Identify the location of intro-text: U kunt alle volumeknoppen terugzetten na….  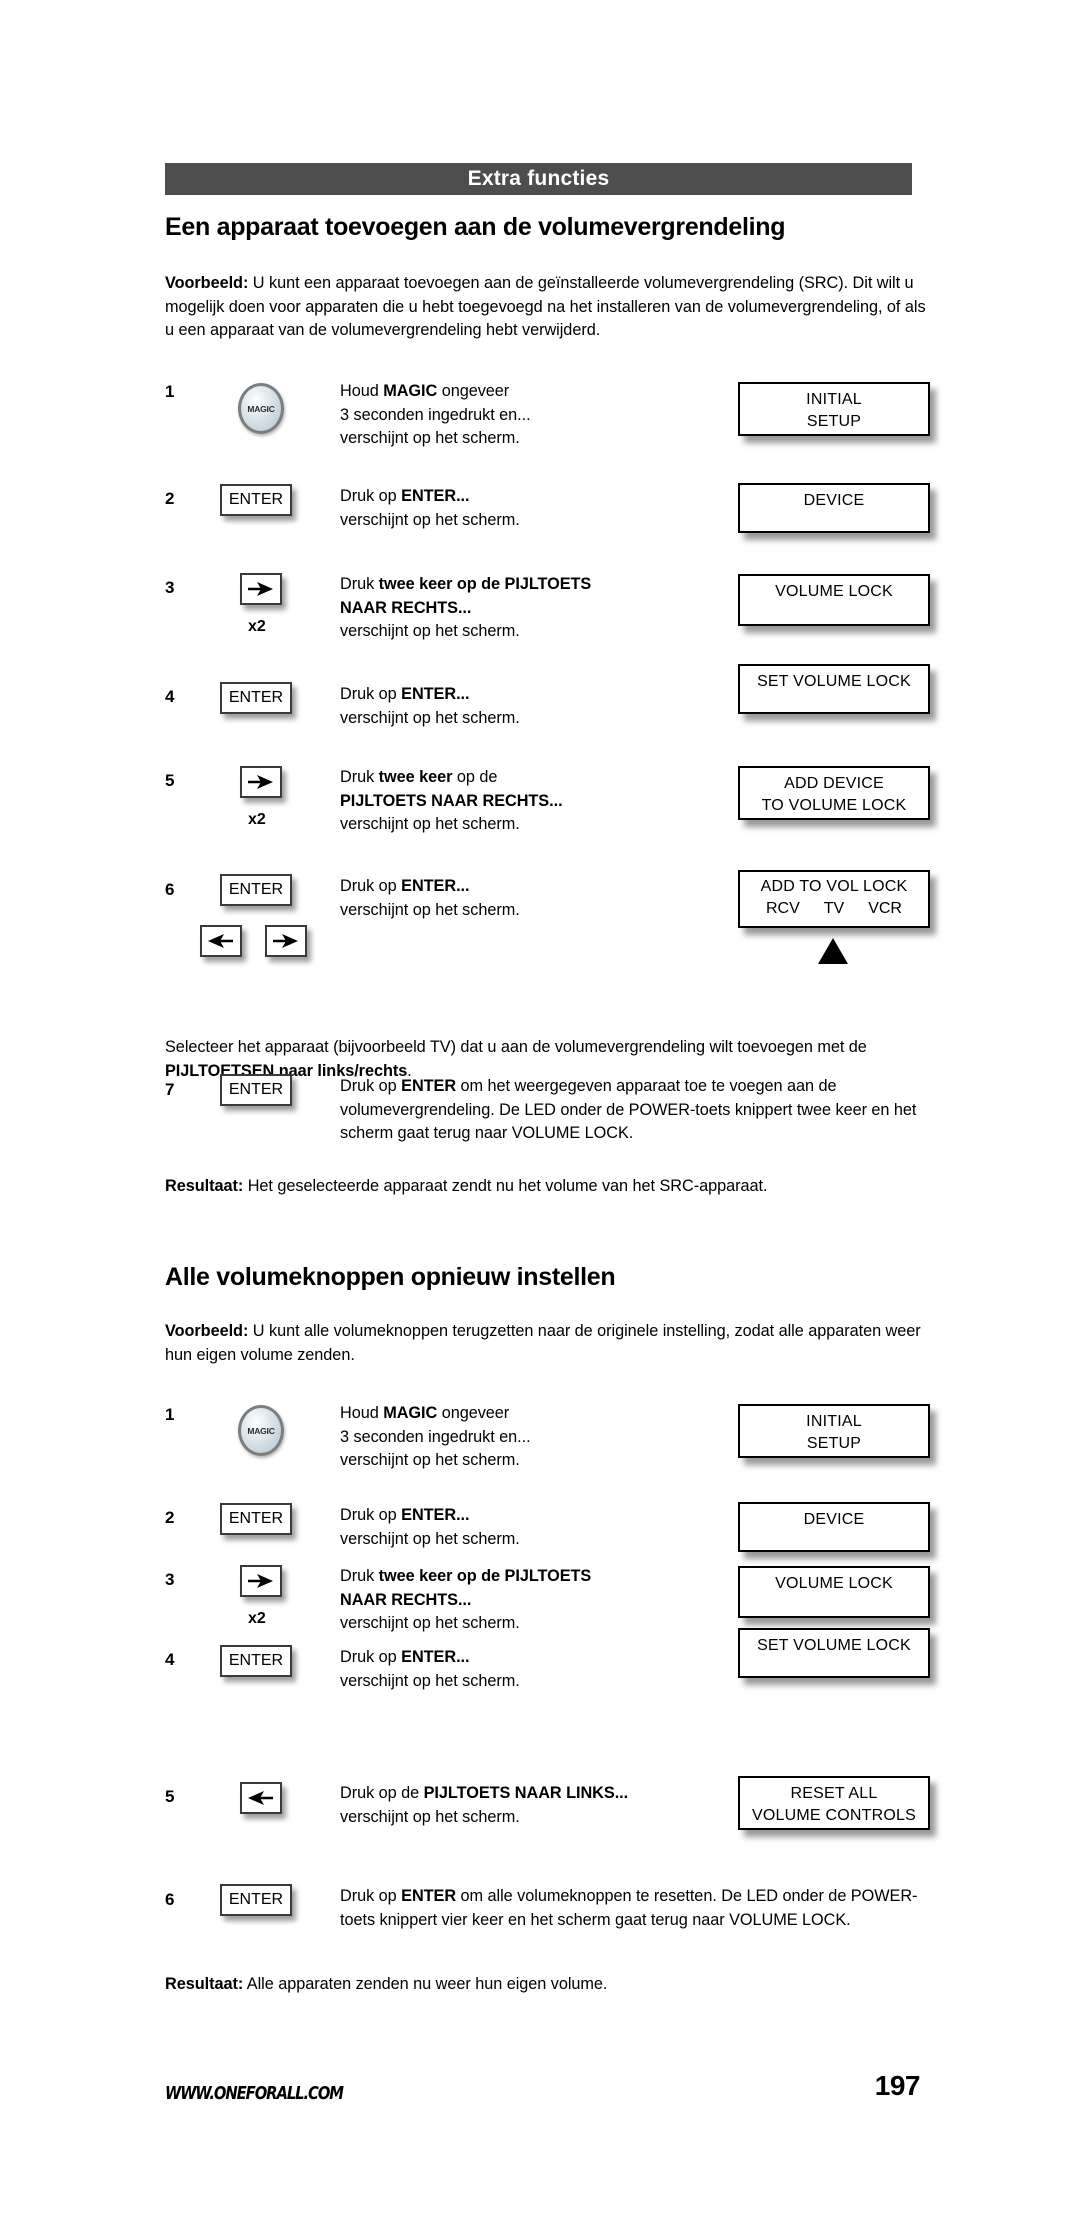
(543, 1343).